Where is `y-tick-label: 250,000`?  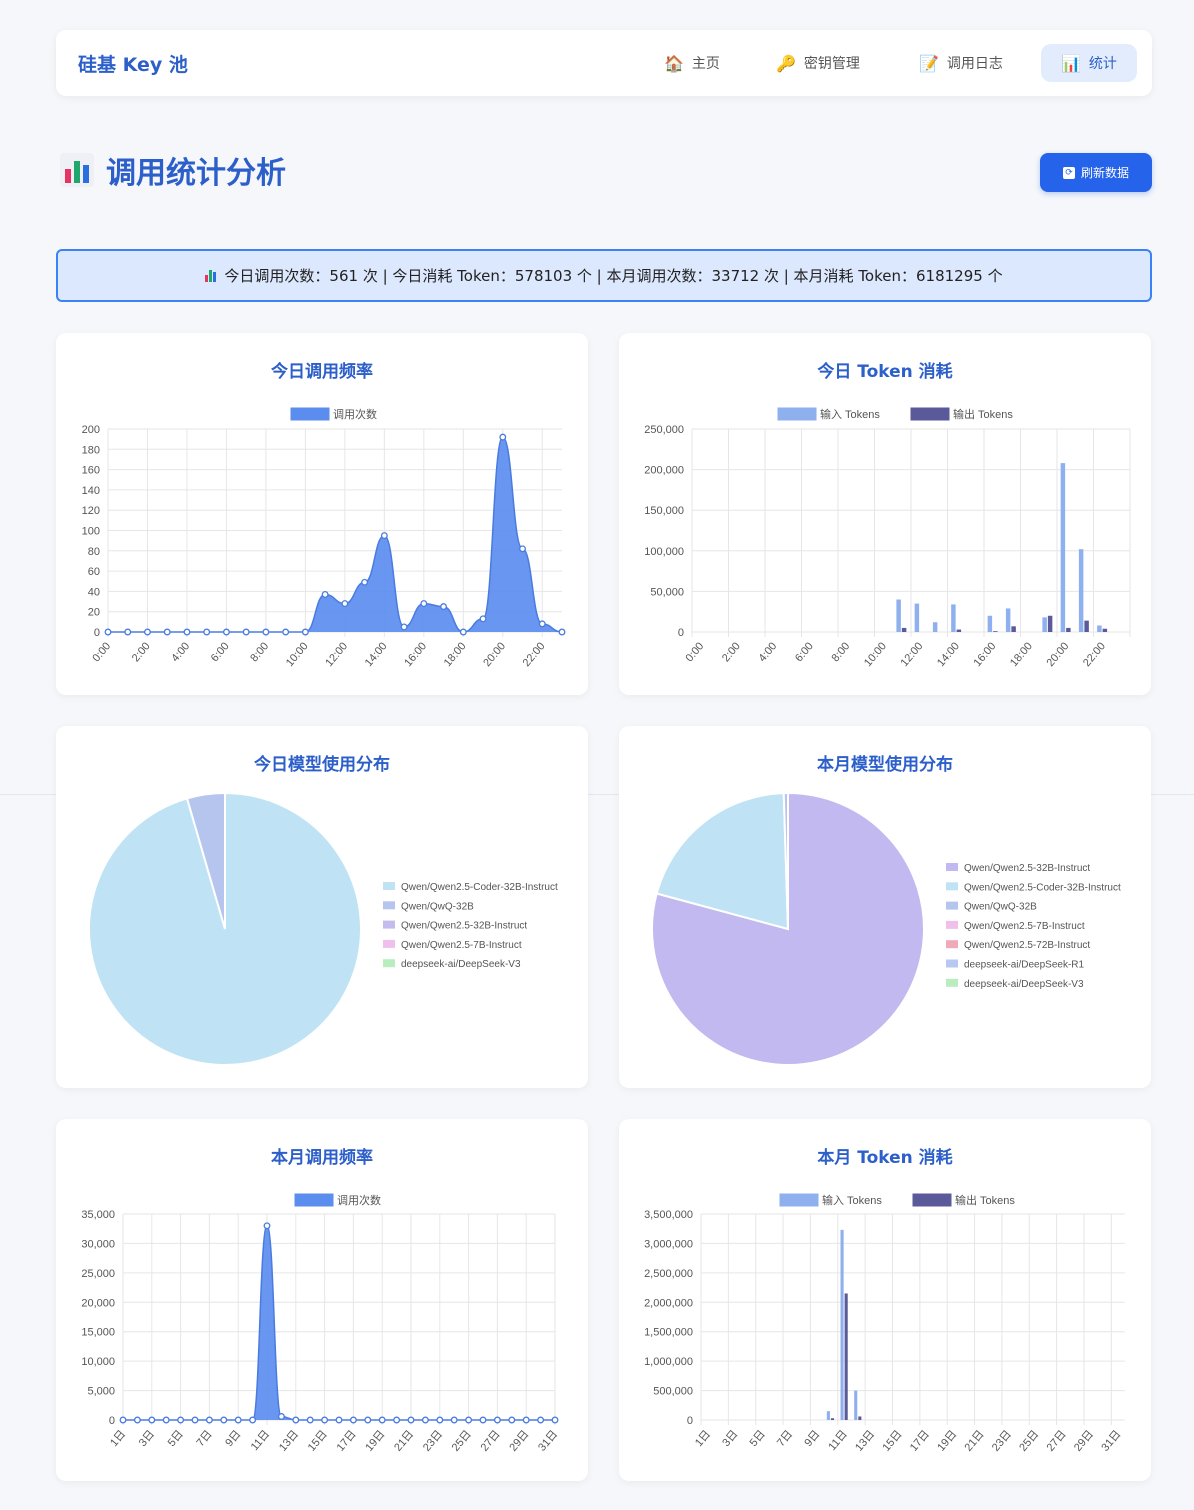
y-tick-label: 250,000 is located at coordinates (664, 430).